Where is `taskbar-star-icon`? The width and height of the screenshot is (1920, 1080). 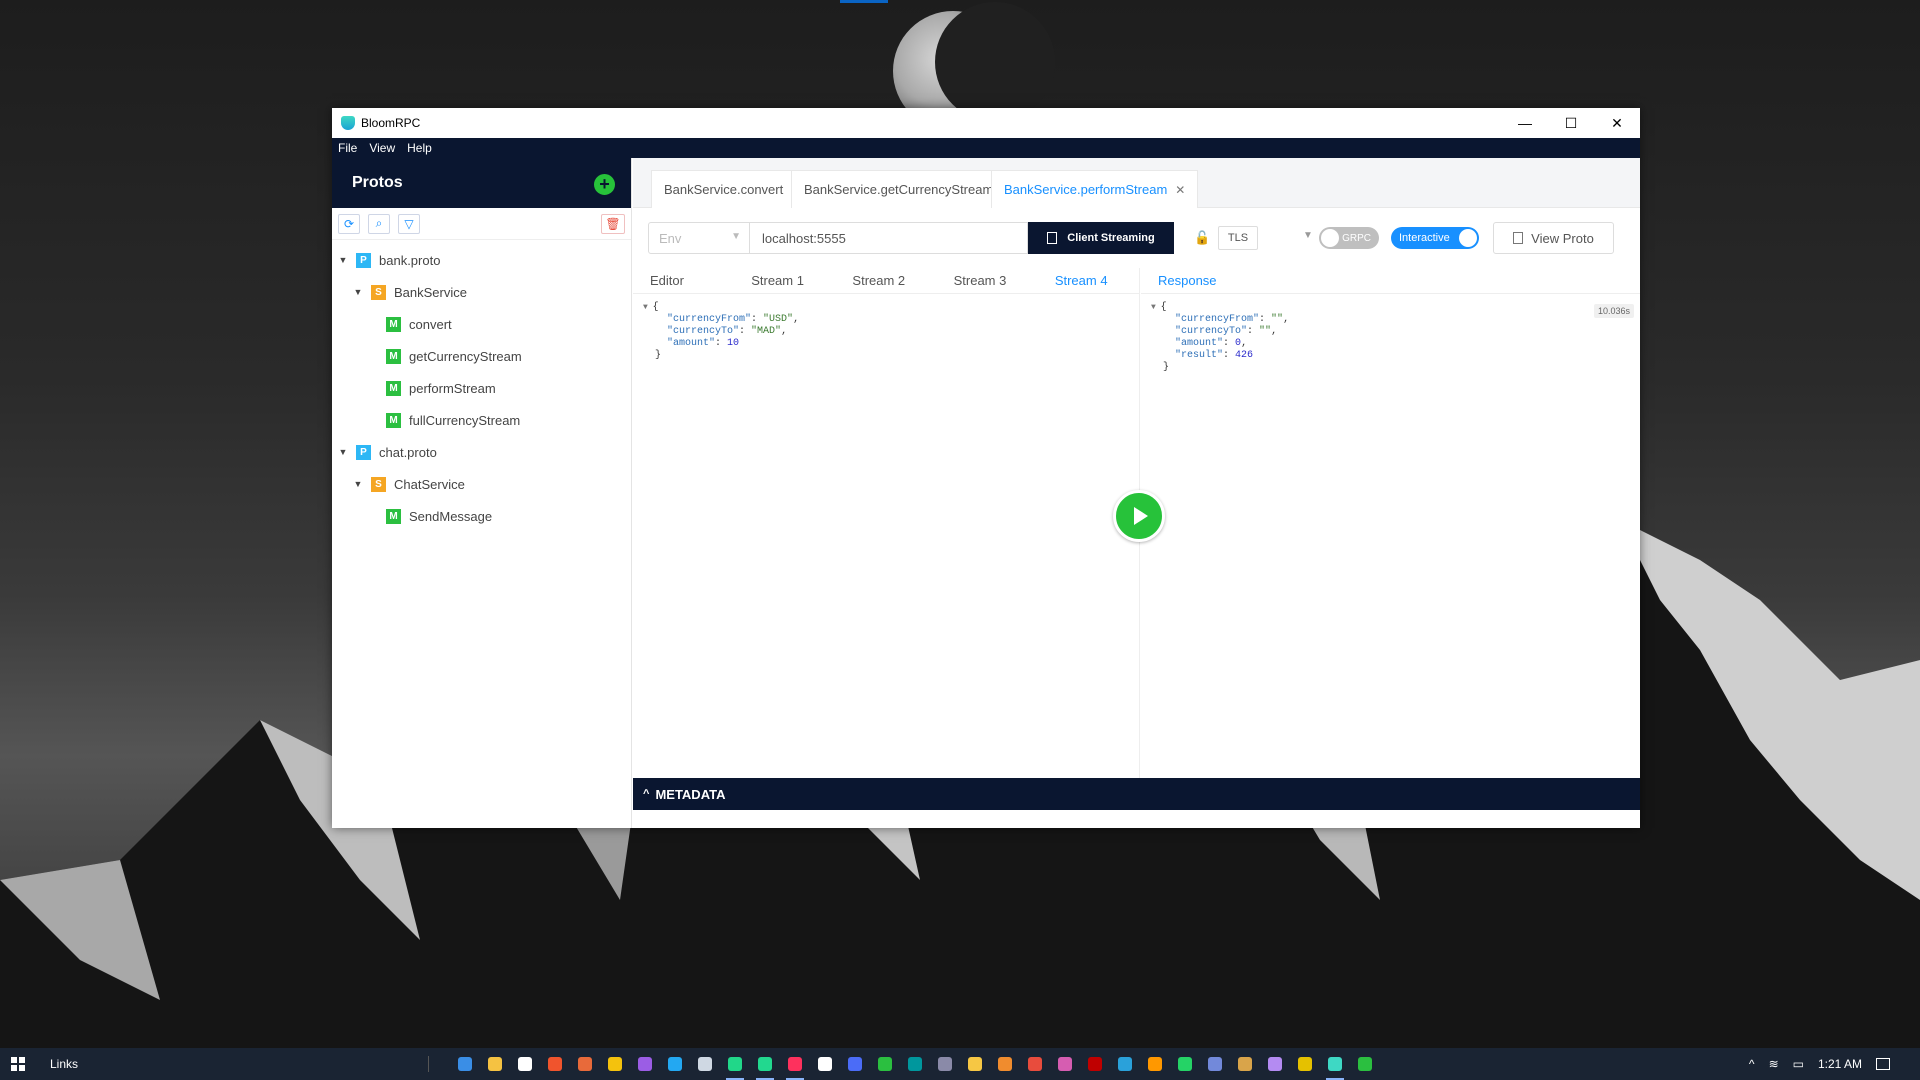 taskbar-star-icon is located at coordinates (975, 1064).